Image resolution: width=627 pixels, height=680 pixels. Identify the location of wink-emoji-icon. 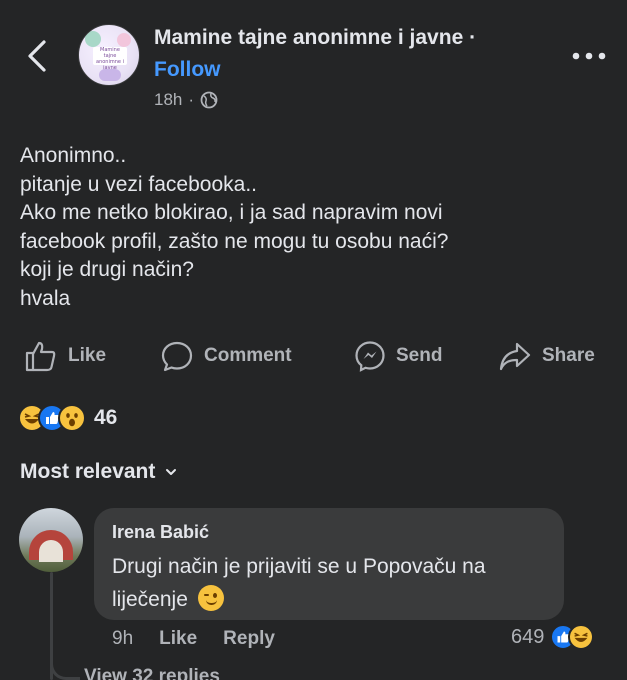
(210, 598).